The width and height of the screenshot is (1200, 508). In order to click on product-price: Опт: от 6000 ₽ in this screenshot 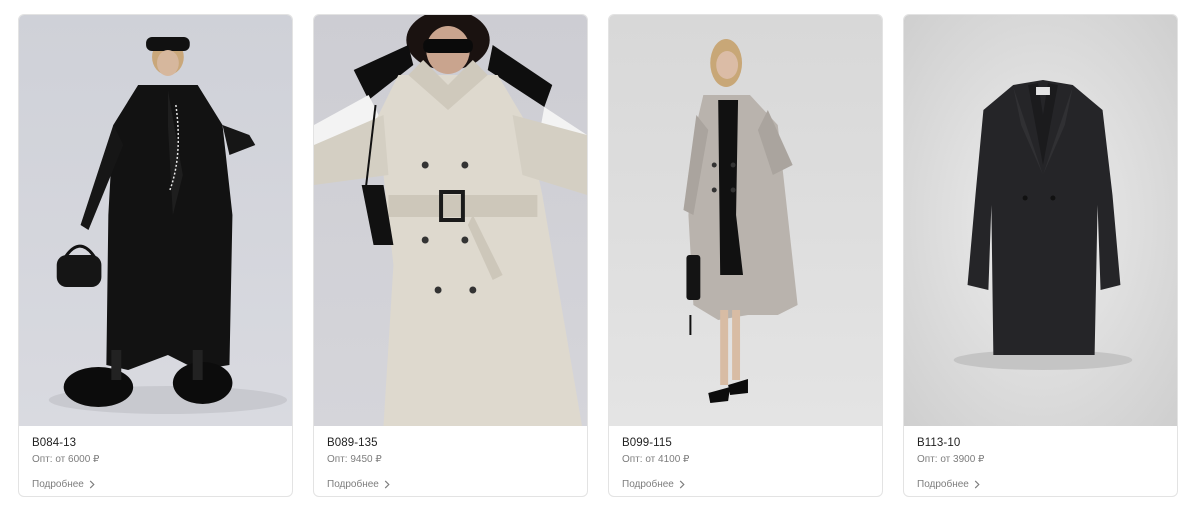, I will do `click(66, 459)`.